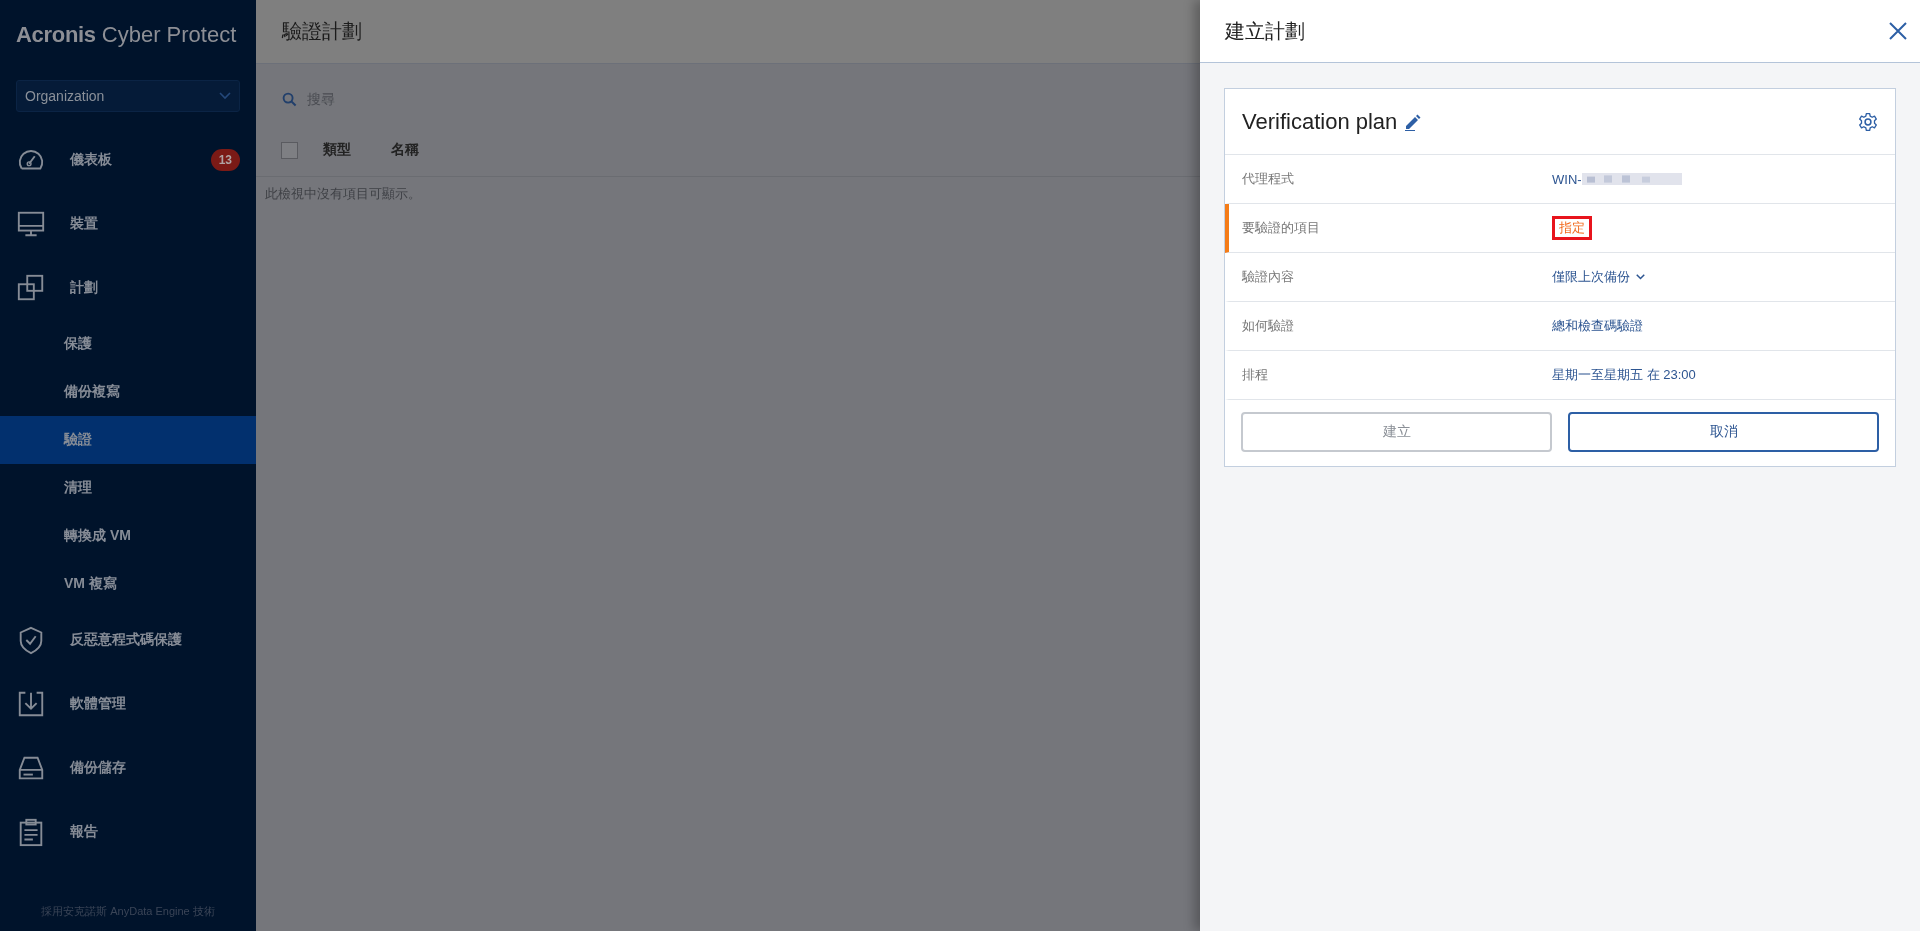  What do you see at coordinates (337, 150) in the screenshot?
I see `column-header: 類型` at bounding box center [337, 150].